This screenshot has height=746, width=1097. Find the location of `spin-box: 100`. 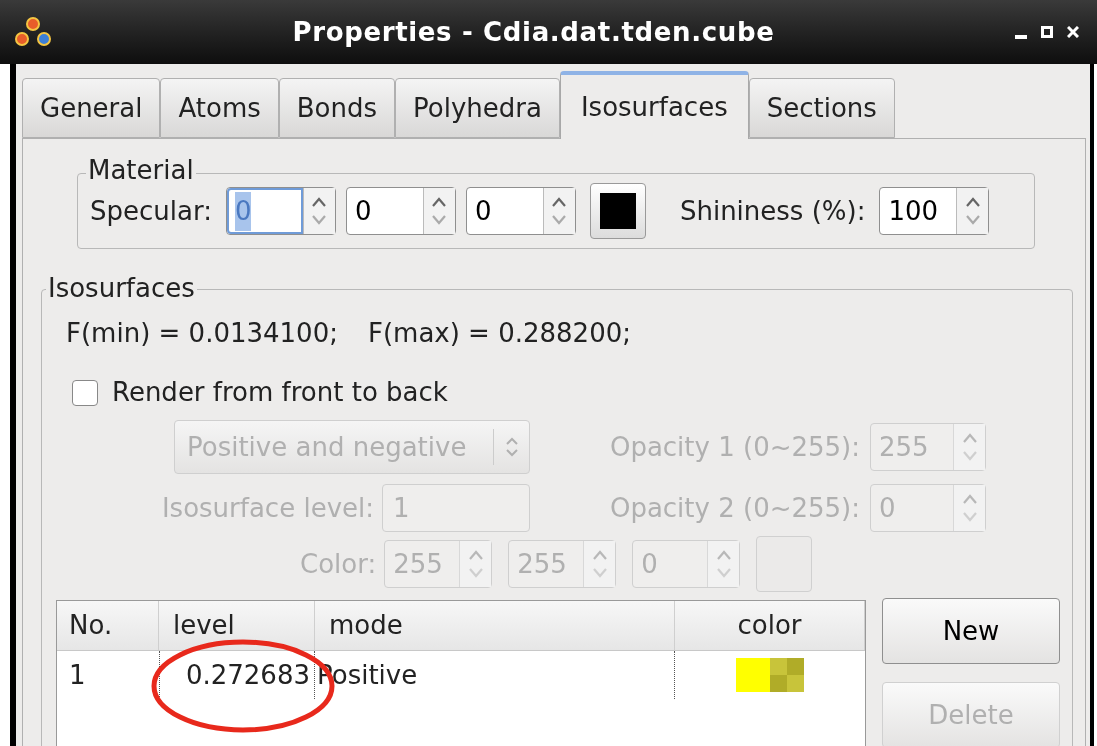

spin-box: 100 is located at coordinates (934, 211).